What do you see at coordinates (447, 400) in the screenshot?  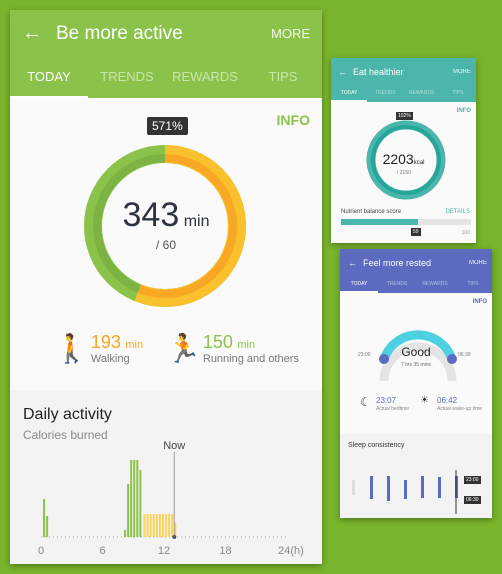 I see `wake-value: 06:42` at bounding box center [447, 400].